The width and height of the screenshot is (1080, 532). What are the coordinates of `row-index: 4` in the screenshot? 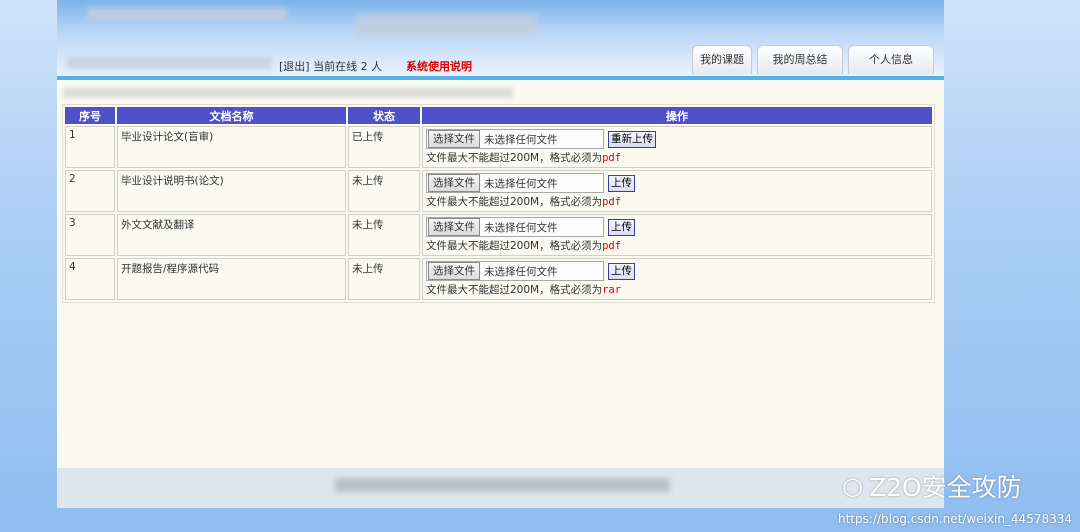 It's located at (90, 279).